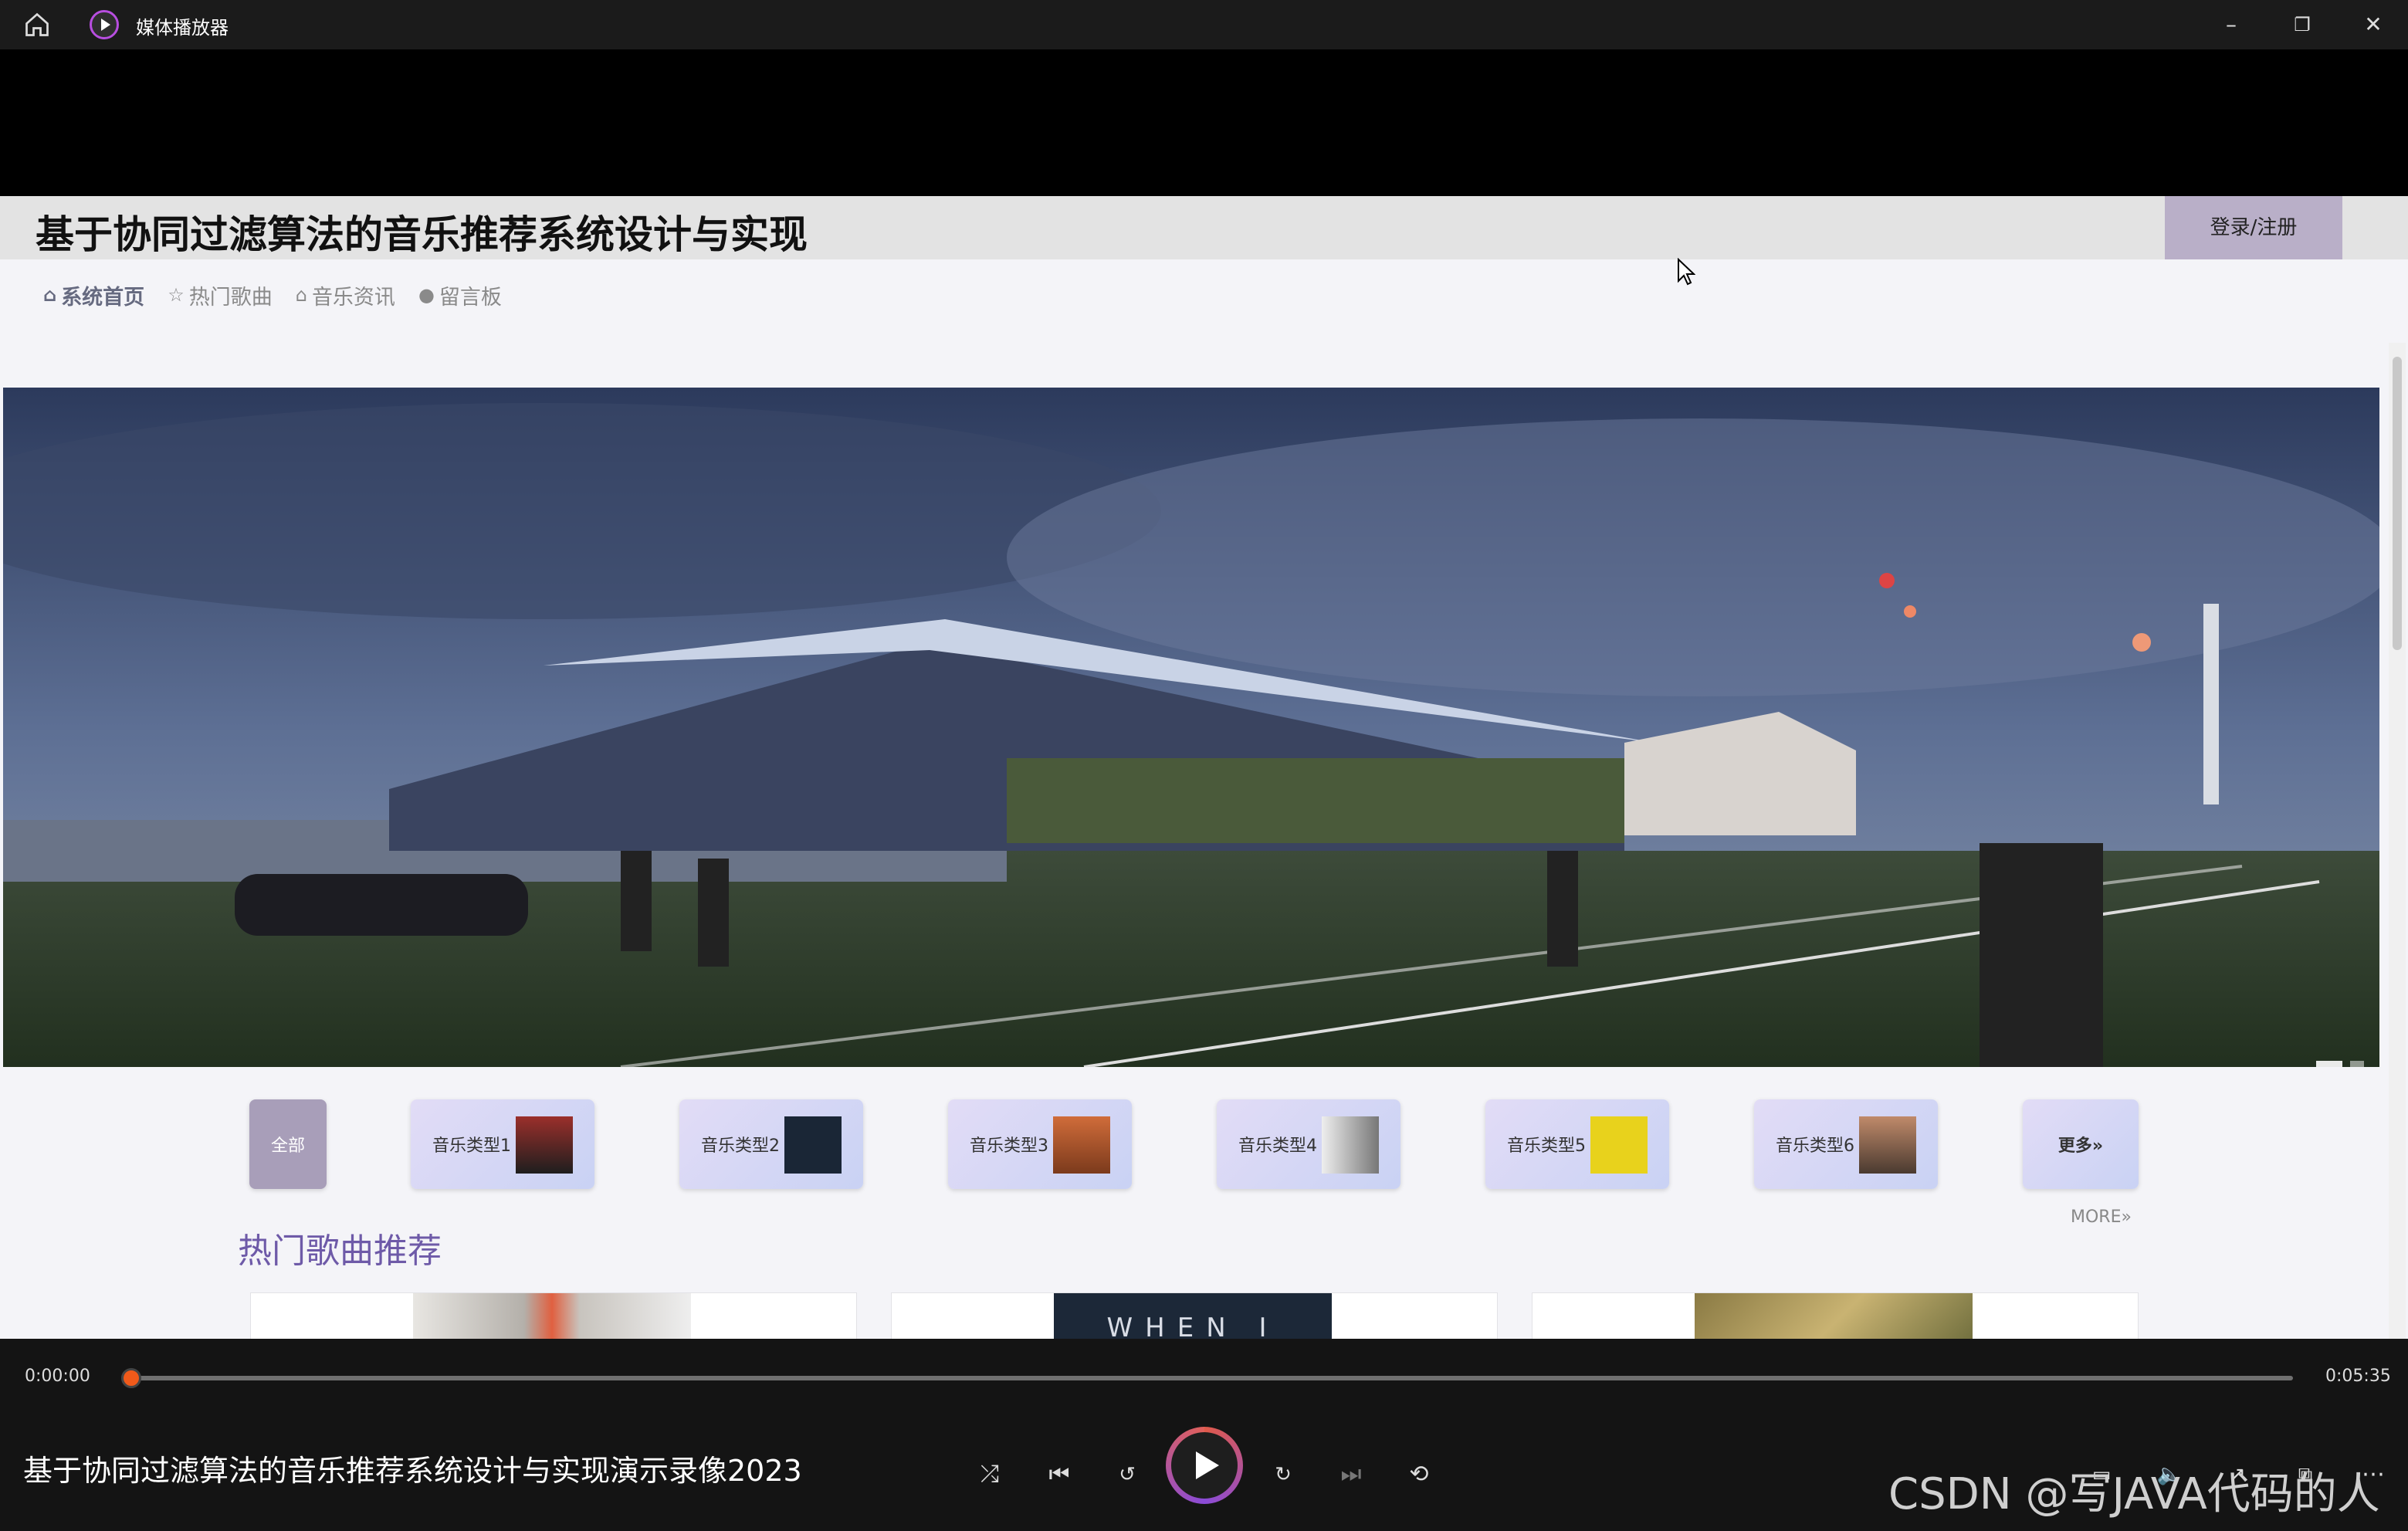 The height and width of the screenshot is (1531, 2408). I want to click on page-scrollbar, so click(2397, 841).